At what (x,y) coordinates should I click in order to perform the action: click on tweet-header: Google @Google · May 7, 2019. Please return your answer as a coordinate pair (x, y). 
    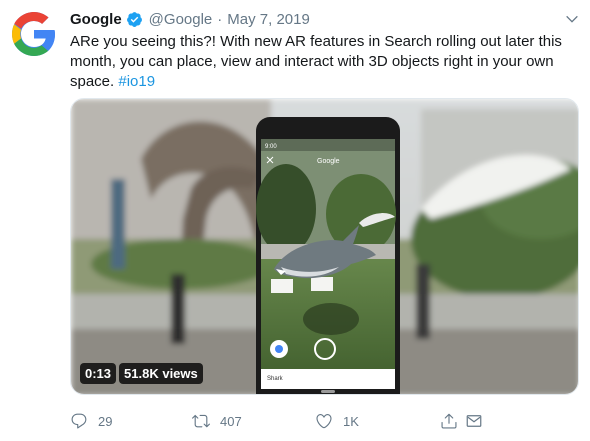
    Looking at the image, I should click on (190, 19).